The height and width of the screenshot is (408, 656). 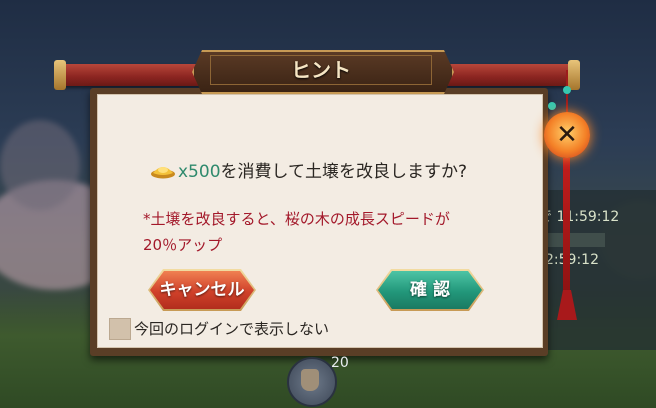 I want to click on close-icon: ✕, so click(x=567, y=135).